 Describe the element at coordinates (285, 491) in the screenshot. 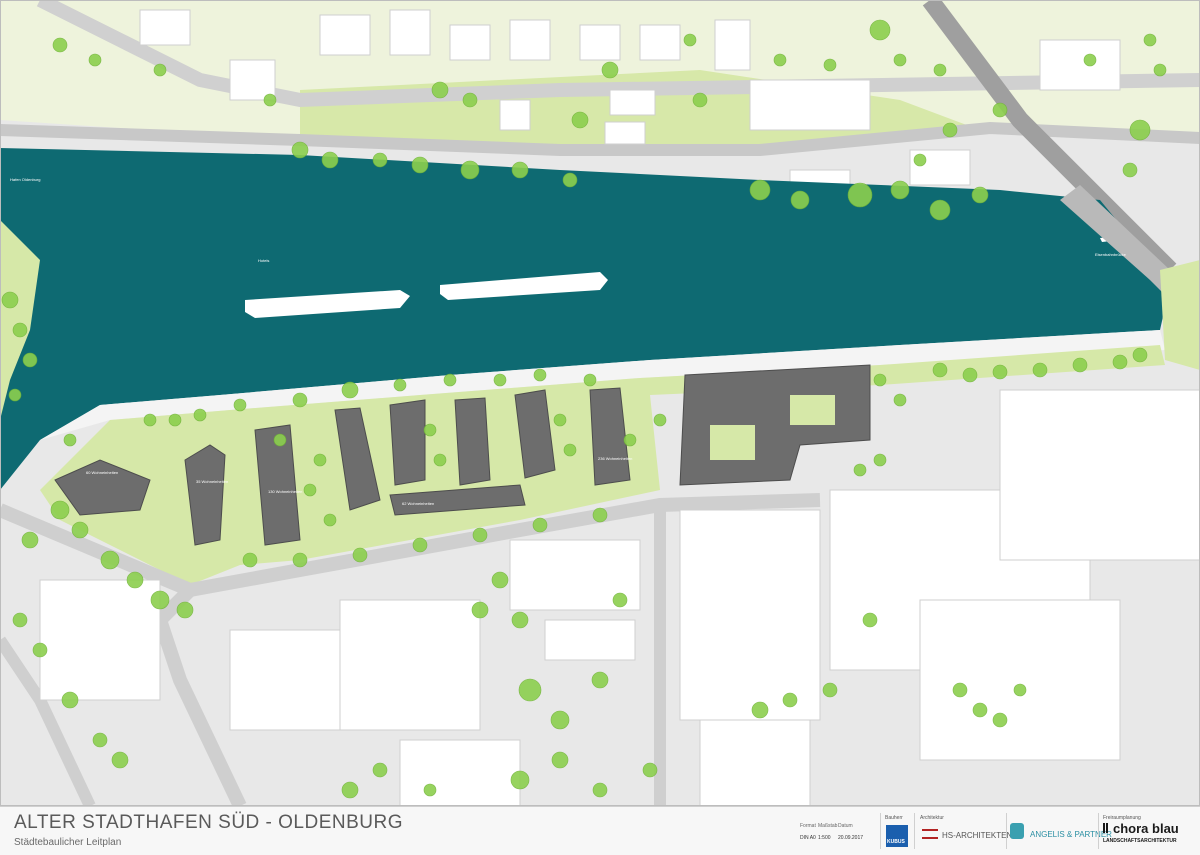

I see `label-bldg-c: 130 Wohneinheiten` at that location.